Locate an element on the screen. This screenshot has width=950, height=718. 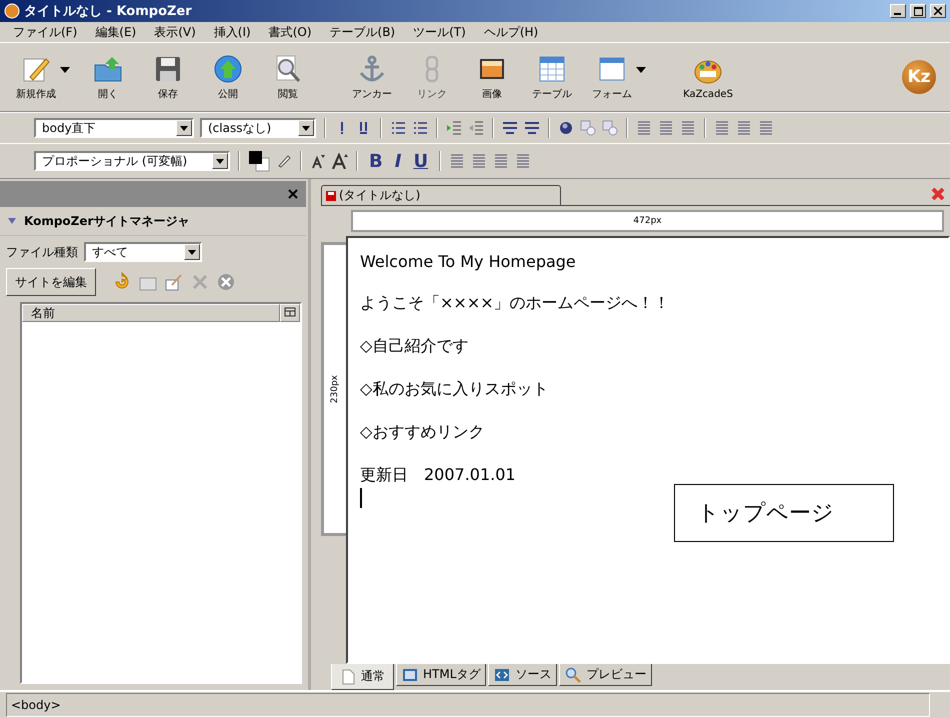
shrink-font-icon is located at coordinates (318, 161).